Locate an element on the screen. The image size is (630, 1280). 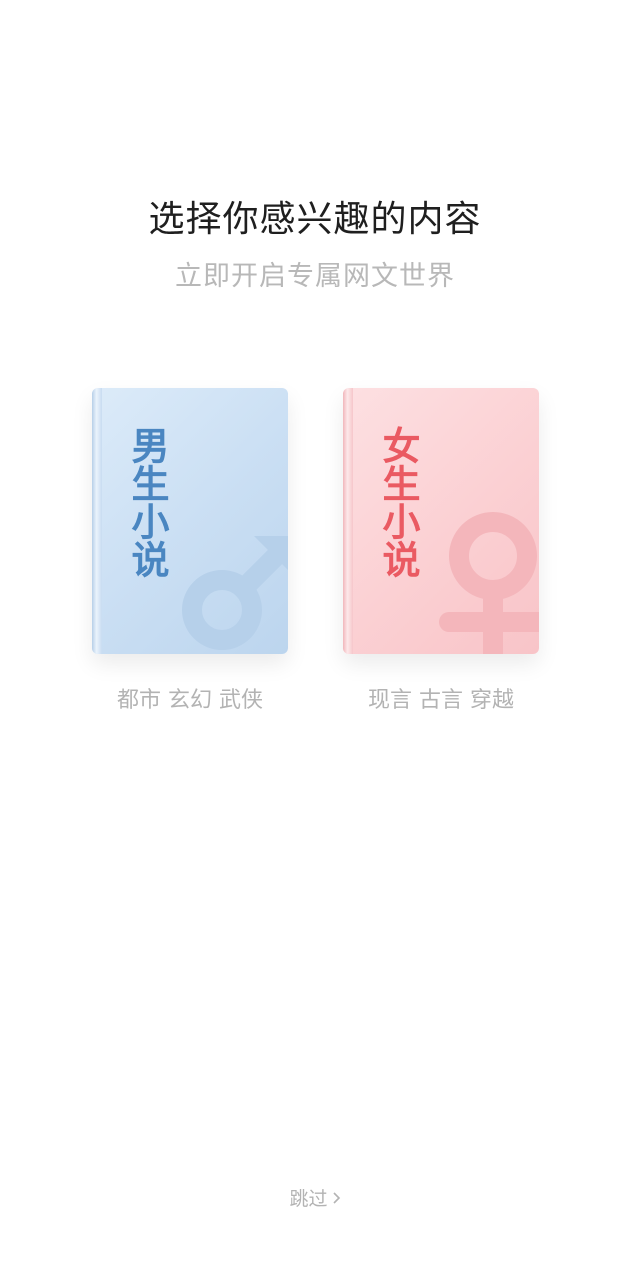
skip-label: 跳过 is located at coordinates (308, 1199).